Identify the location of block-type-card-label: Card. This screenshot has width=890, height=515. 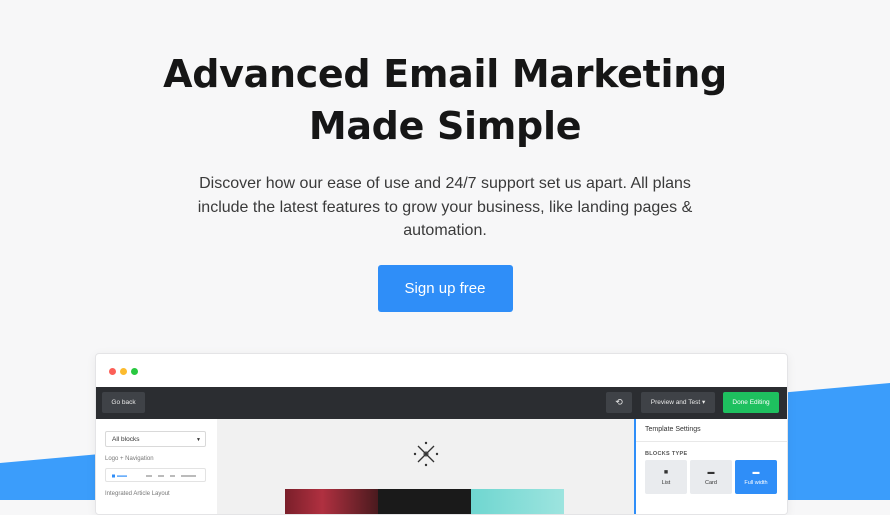
(711, 483).